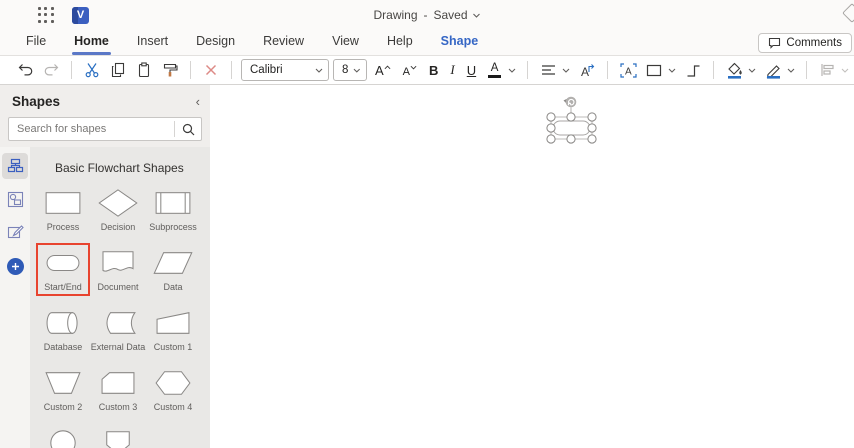 The width and height of the screenshot is (854, 448). What do you see at coordinates (118, 261) in the screenshot?
I see `document-shape-icon` at bounding box center [118, 261].